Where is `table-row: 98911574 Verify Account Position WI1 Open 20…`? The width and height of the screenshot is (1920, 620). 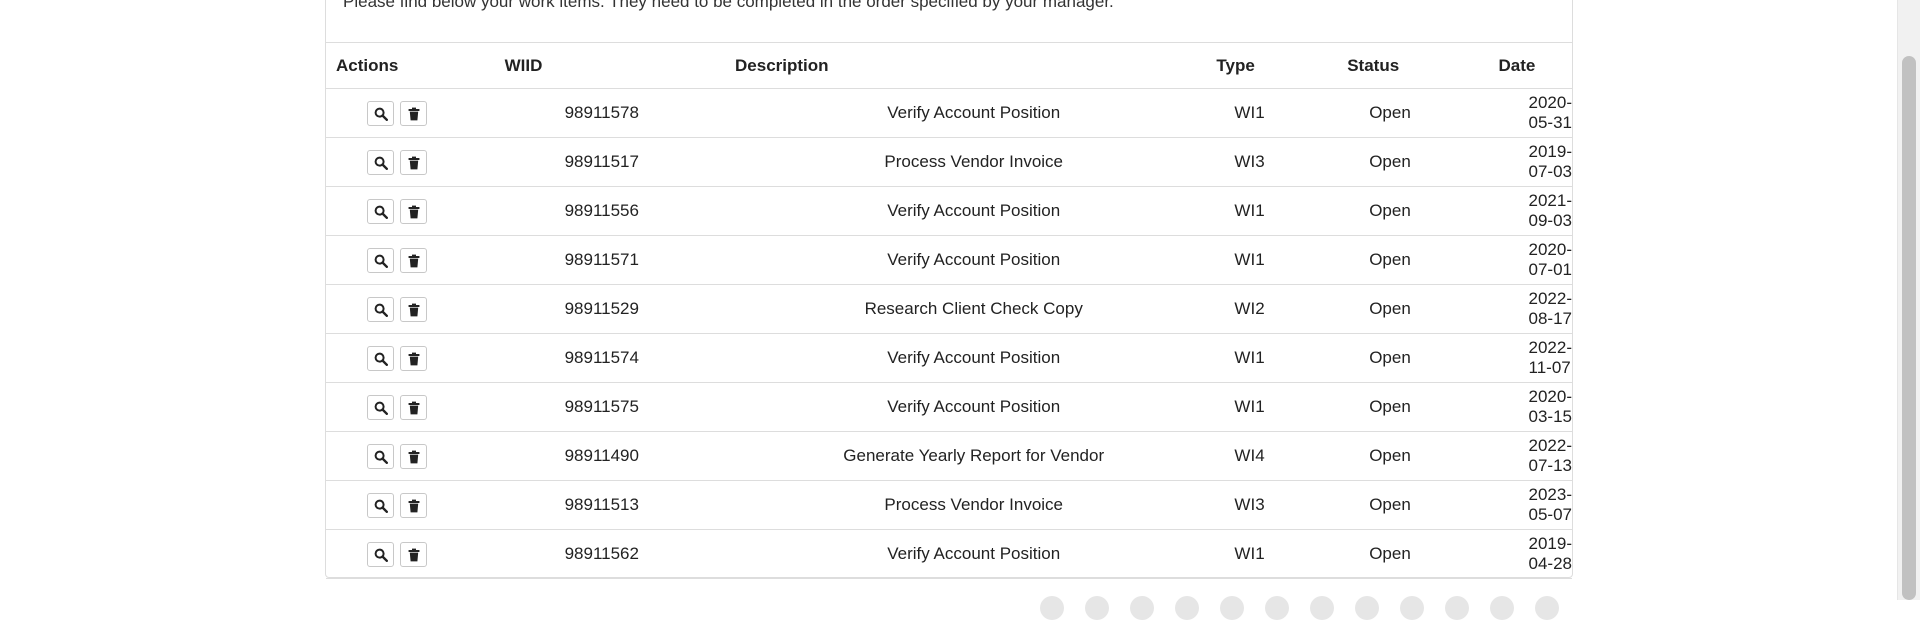
table-row: 98911574 Verify Account Position WI1 Open 20… is located at coordinates (949, 358).